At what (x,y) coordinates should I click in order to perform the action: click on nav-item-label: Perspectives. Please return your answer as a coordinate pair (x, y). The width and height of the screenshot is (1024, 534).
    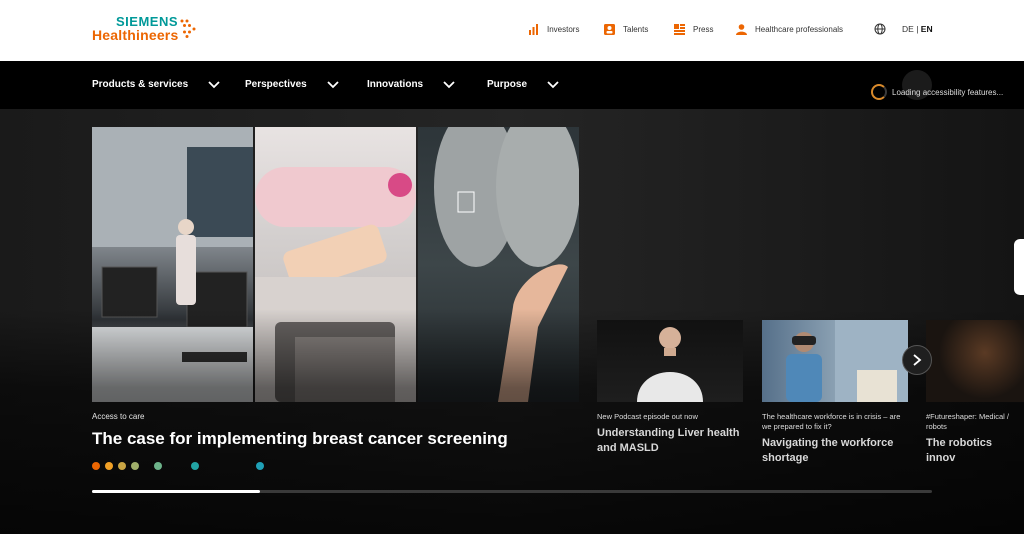
    Looking at the image, I should click on (276, 84).